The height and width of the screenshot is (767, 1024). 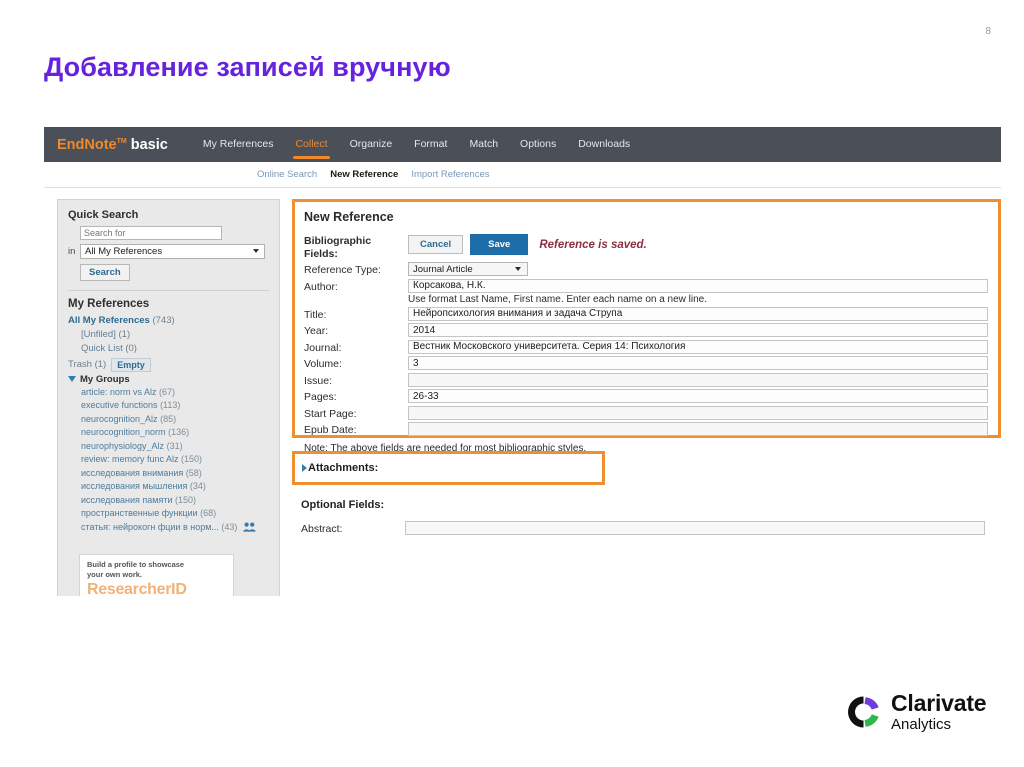 I want to click on empty-trash-button: Empty, so click(x=131, y=364).